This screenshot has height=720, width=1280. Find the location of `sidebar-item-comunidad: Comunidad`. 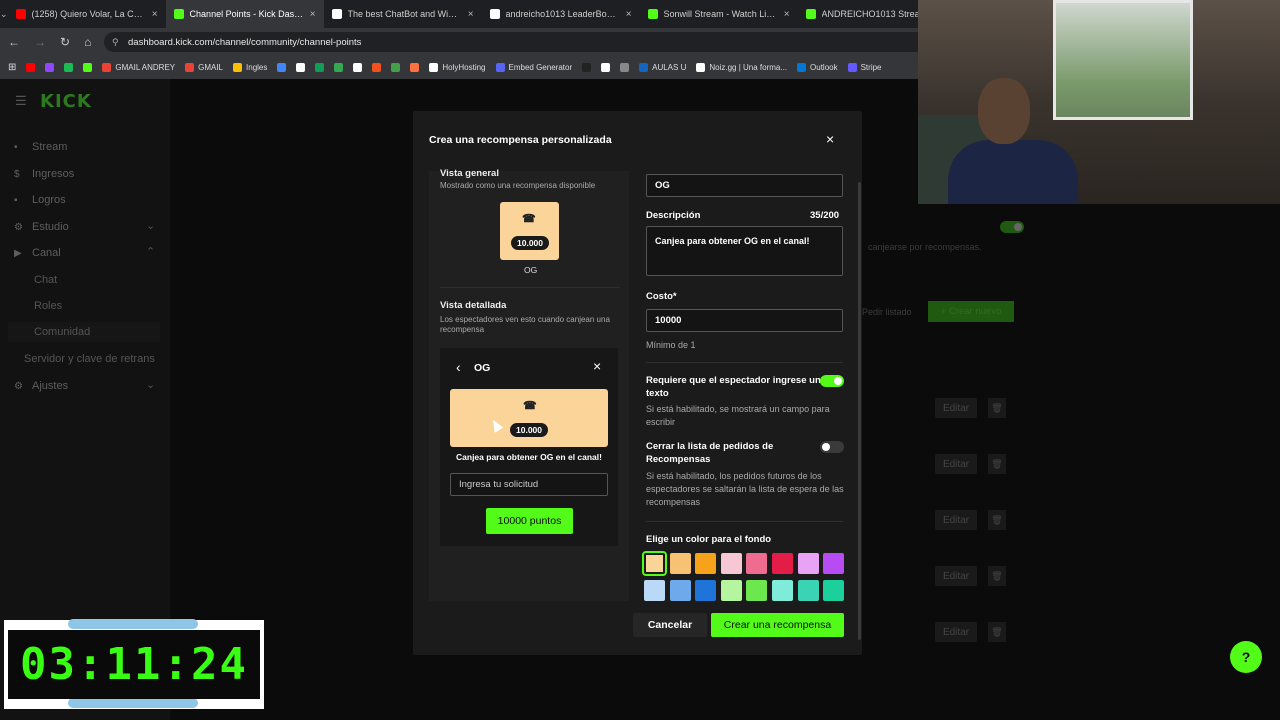

sidebar-item-comunidad: Comunidad is located at coordinates (84, 332).